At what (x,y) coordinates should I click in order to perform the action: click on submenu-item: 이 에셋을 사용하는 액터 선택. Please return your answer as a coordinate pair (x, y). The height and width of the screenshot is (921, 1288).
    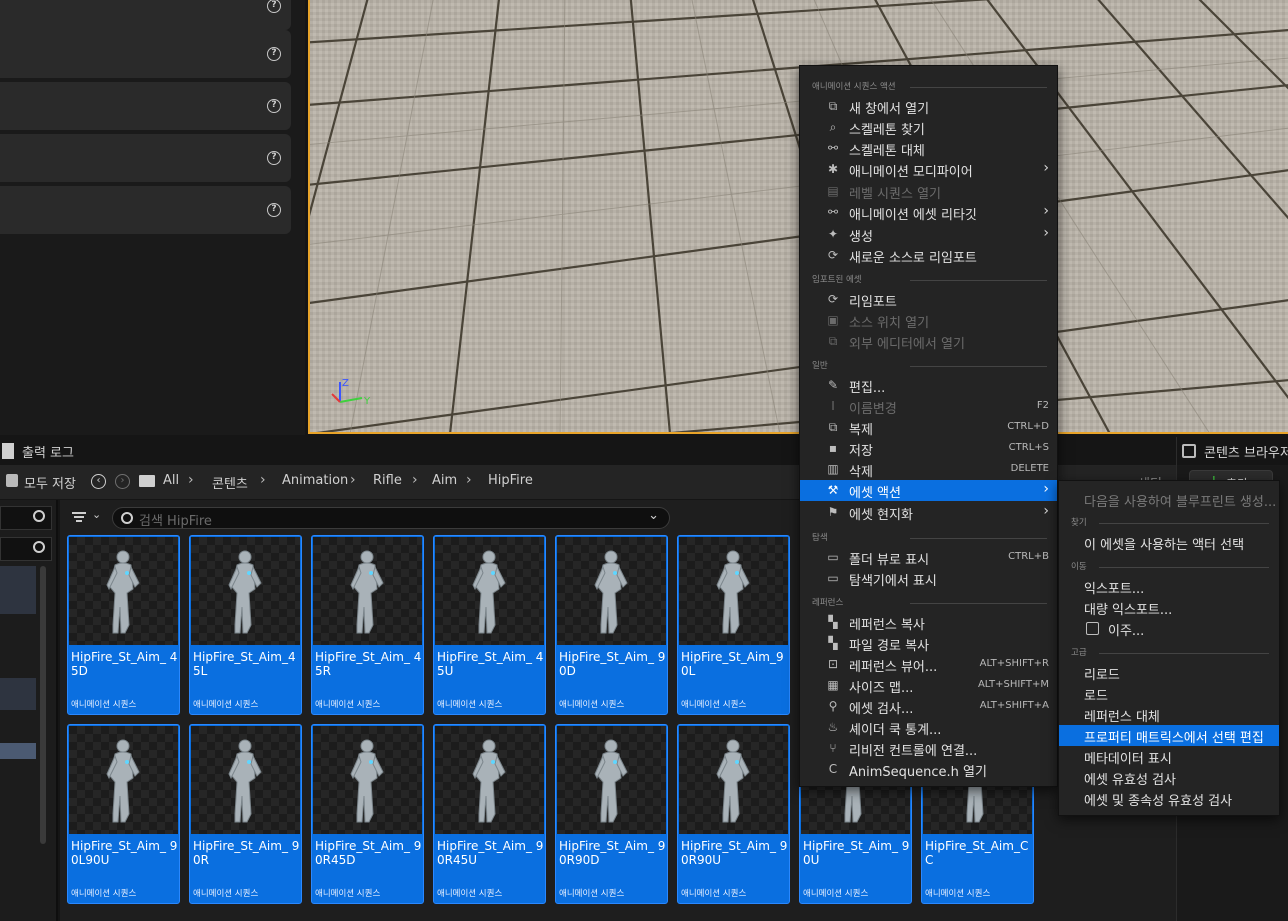
    Looking at the image, I should click on (1169, 542).